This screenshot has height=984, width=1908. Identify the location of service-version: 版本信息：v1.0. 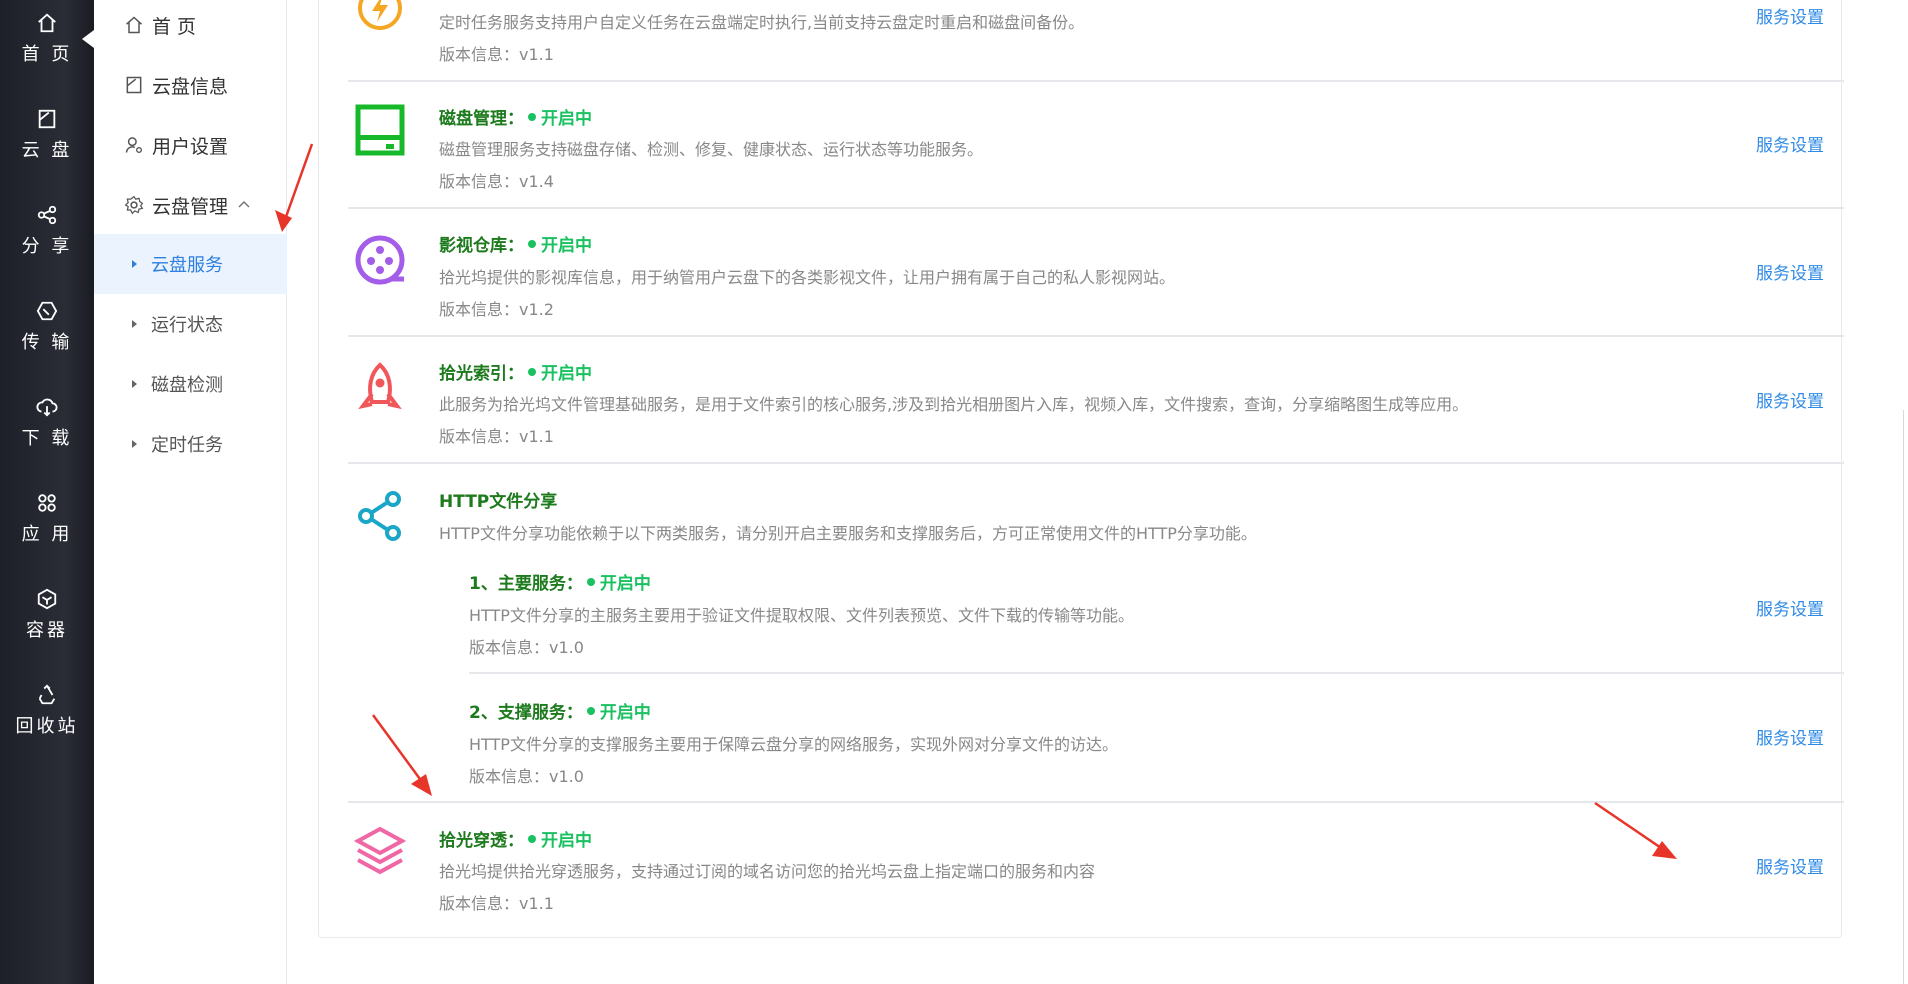
(526, 776).